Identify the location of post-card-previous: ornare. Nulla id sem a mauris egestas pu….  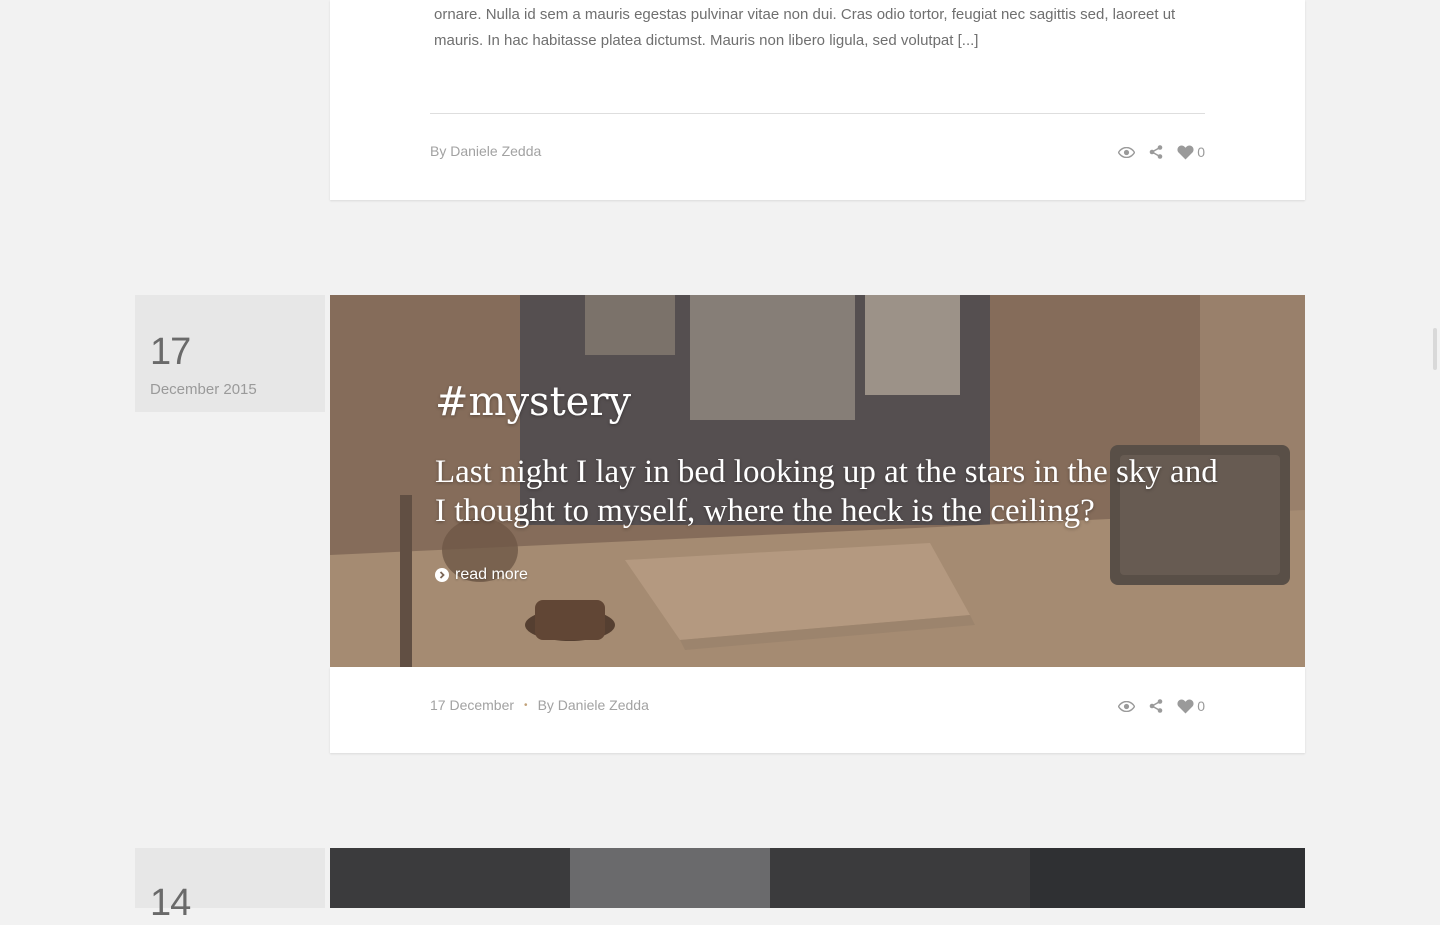
(817, 100).